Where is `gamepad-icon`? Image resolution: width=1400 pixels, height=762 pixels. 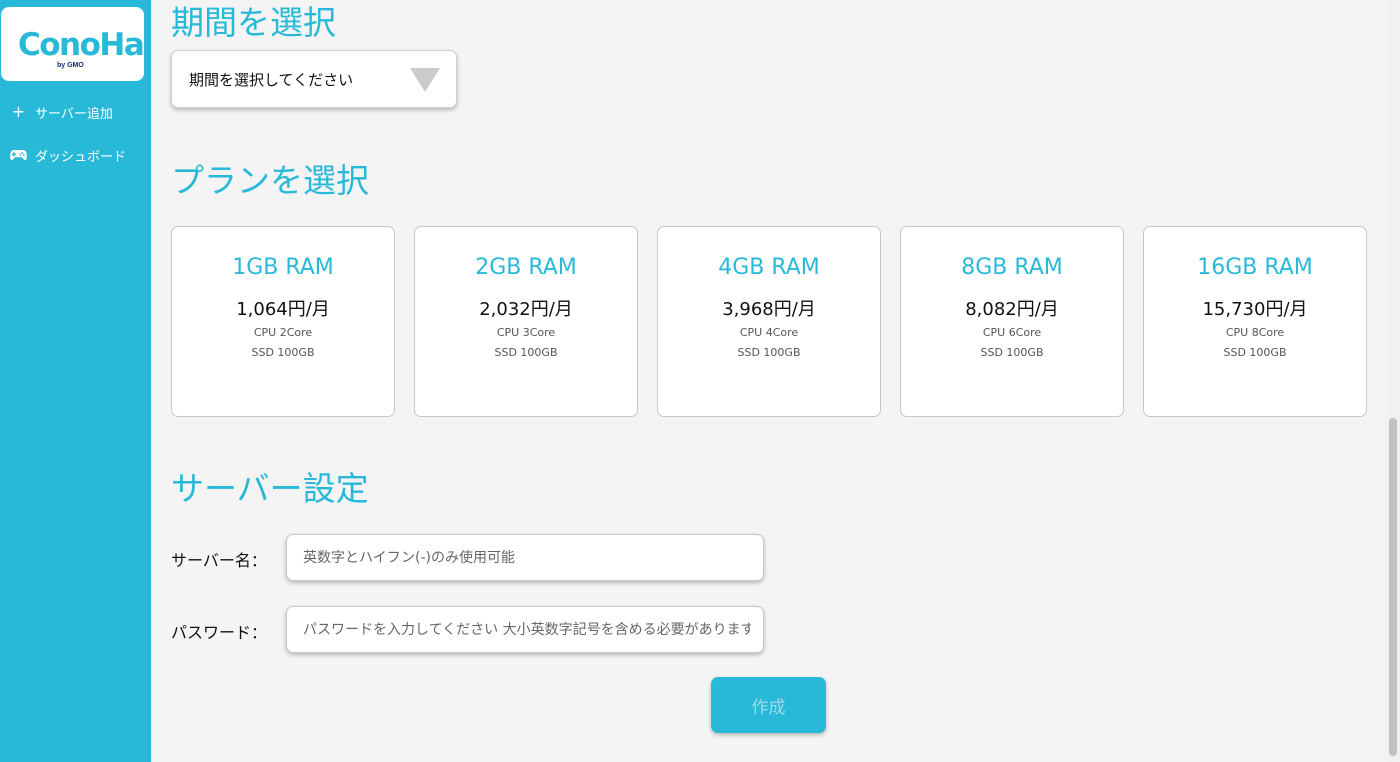
gamepad-icon is located at coordinates (18, 155).